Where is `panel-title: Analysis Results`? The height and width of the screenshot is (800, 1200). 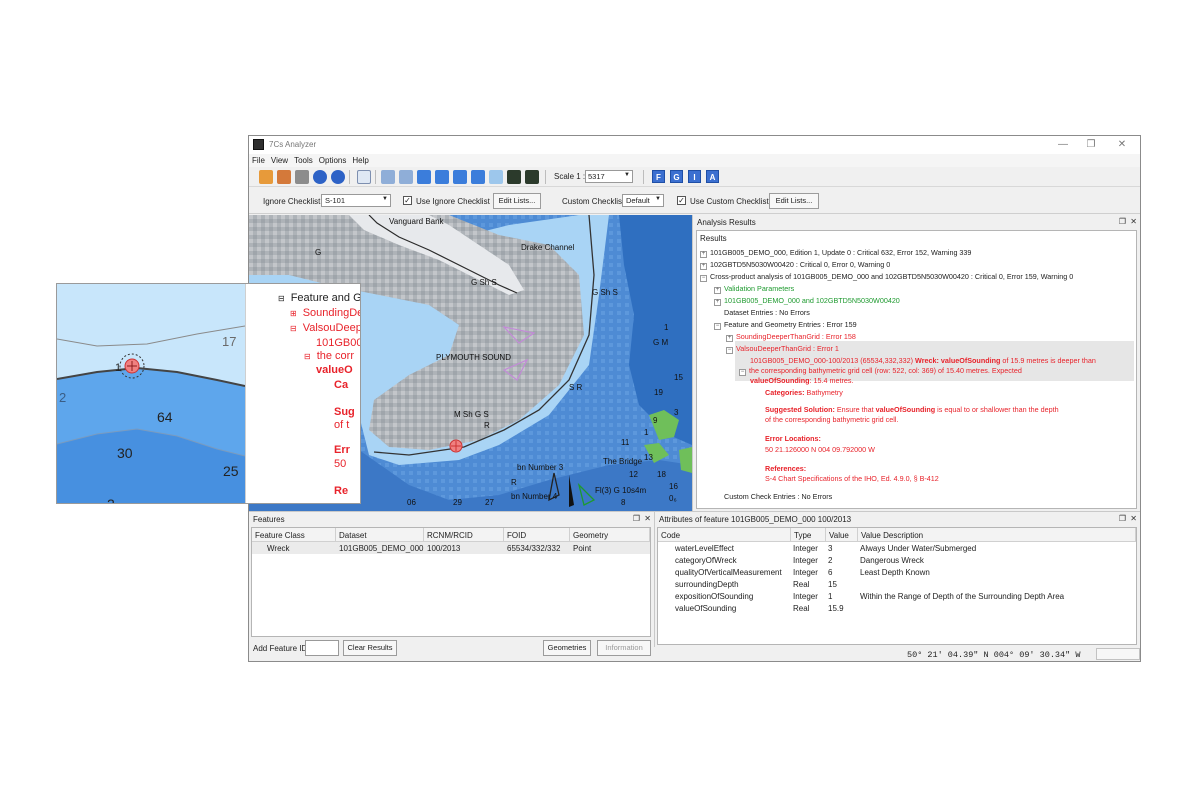 panel-title: Analysis Results is located at coordinates (726, 222).